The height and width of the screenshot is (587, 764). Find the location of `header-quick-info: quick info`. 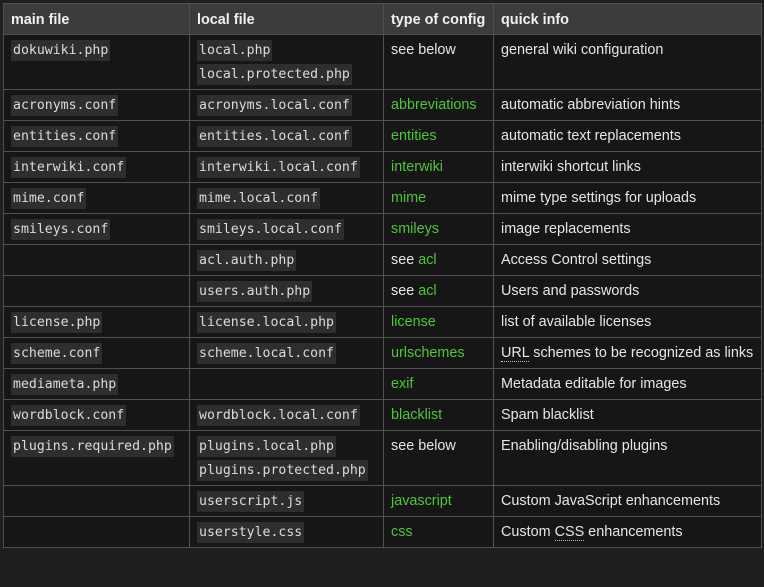

header-quick-info: quick info is located at coordinates (627, 19).